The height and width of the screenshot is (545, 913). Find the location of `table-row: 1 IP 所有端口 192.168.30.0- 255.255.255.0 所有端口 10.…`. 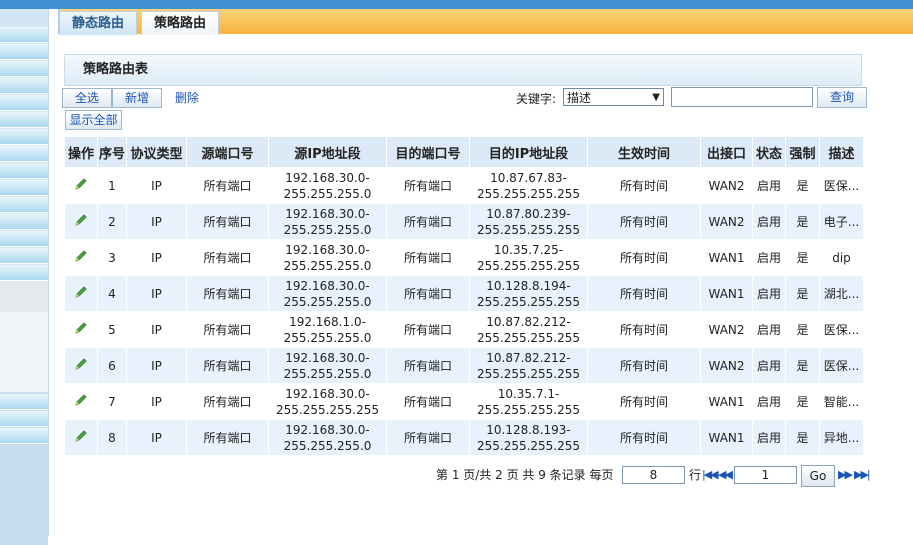

table-row: 1 IP 所有端口 192.168.30.0- 255.255.255.0 所有端口 10.… is located at coordinates (464, 185).